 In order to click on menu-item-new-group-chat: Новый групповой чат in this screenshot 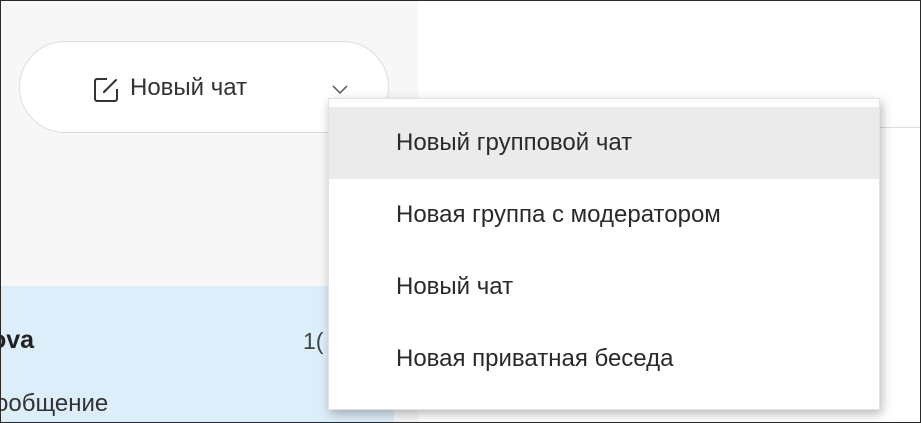, I will do `click(604, 143)`.